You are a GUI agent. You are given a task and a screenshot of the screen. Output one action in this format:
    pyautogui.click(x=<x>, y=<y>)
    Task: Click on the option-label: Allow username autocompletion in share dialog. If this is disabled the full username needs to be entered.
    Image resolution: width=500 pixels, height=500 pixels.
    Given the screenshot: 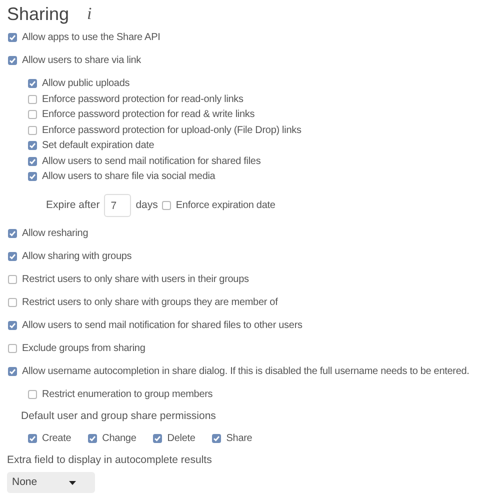 What is the action you would take?
    pyautogui.click(x=246, y=371)
    